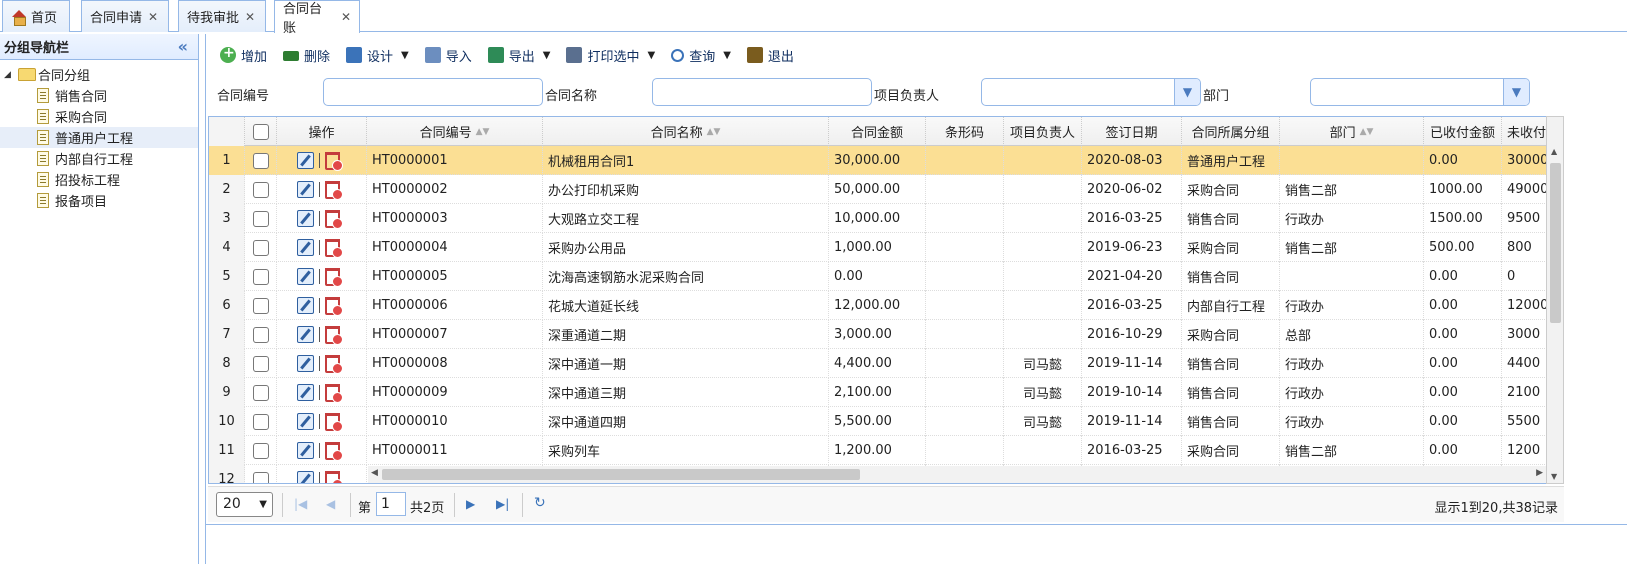  What do you see at coordinates (455, 131) in the screenshot?
I see `header-contract-no: 合同编号 ▲▼` at bounding box center [455, 131].